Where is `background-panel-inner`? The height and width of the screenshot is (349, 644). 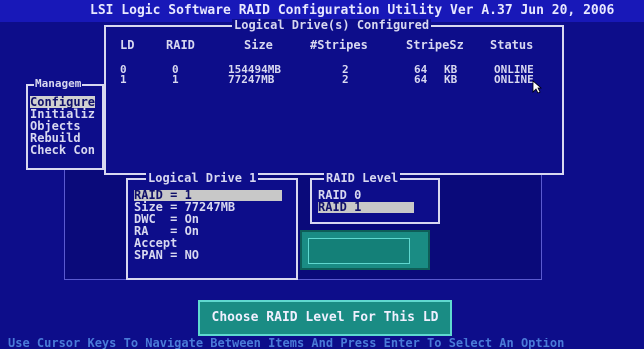
background-panel-inner is located at coordinates (359, 251).